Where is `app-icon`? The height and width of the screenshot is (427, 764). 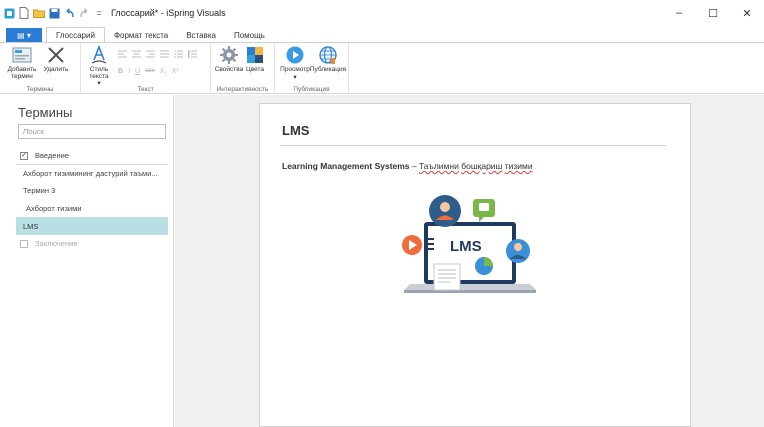
app-icon is located at coordinates (9, 13).